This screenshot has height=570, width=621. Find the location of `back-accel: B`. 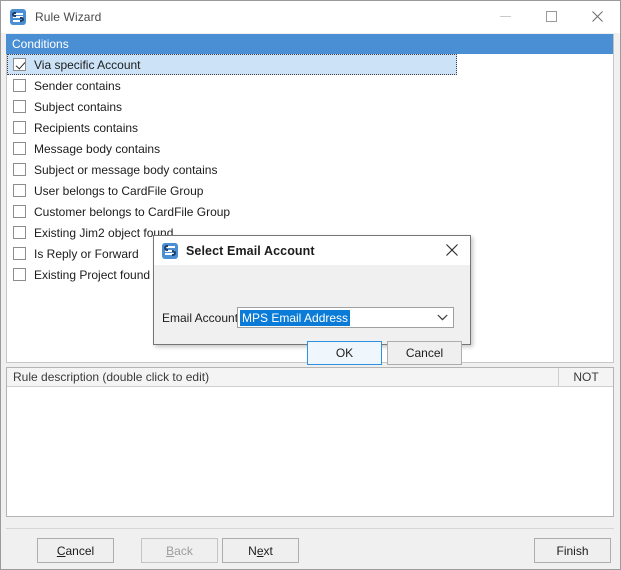

back-accel: B is located at coordinates (170, 550).